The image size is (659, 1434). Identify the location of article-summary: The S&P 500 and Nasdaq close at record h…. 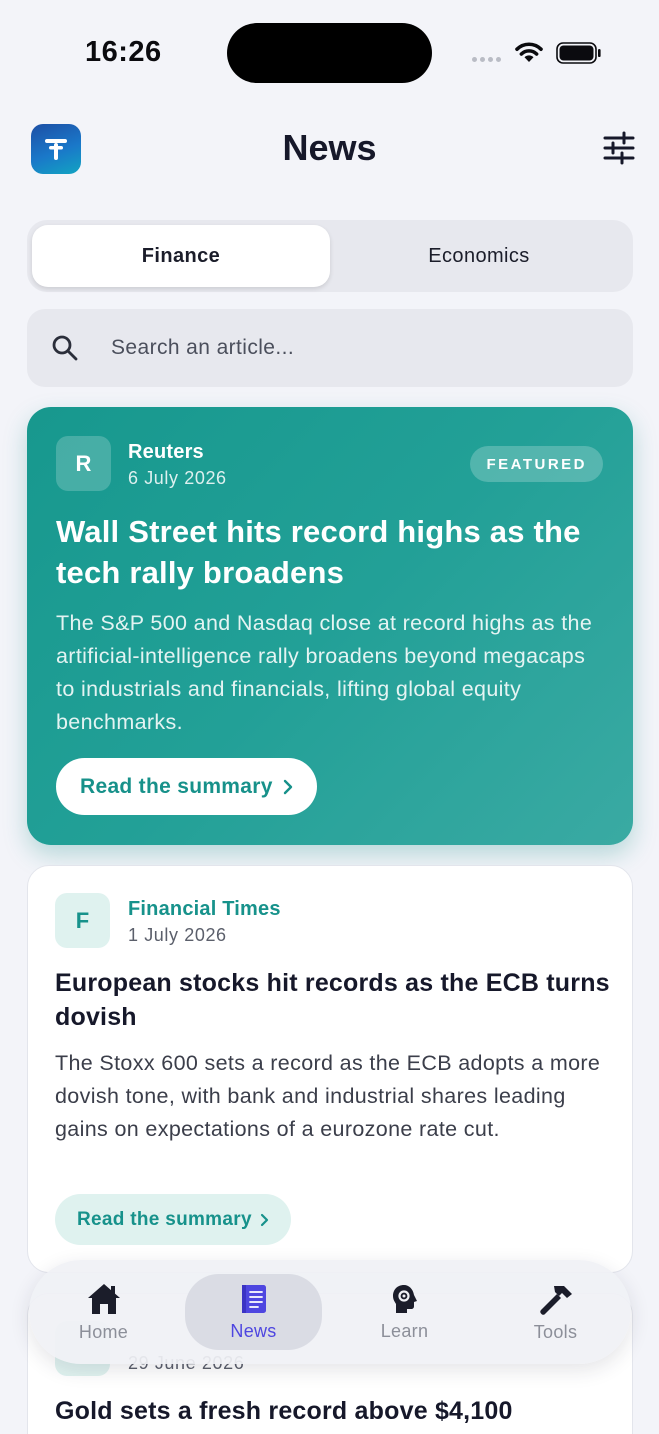
(324, 672).